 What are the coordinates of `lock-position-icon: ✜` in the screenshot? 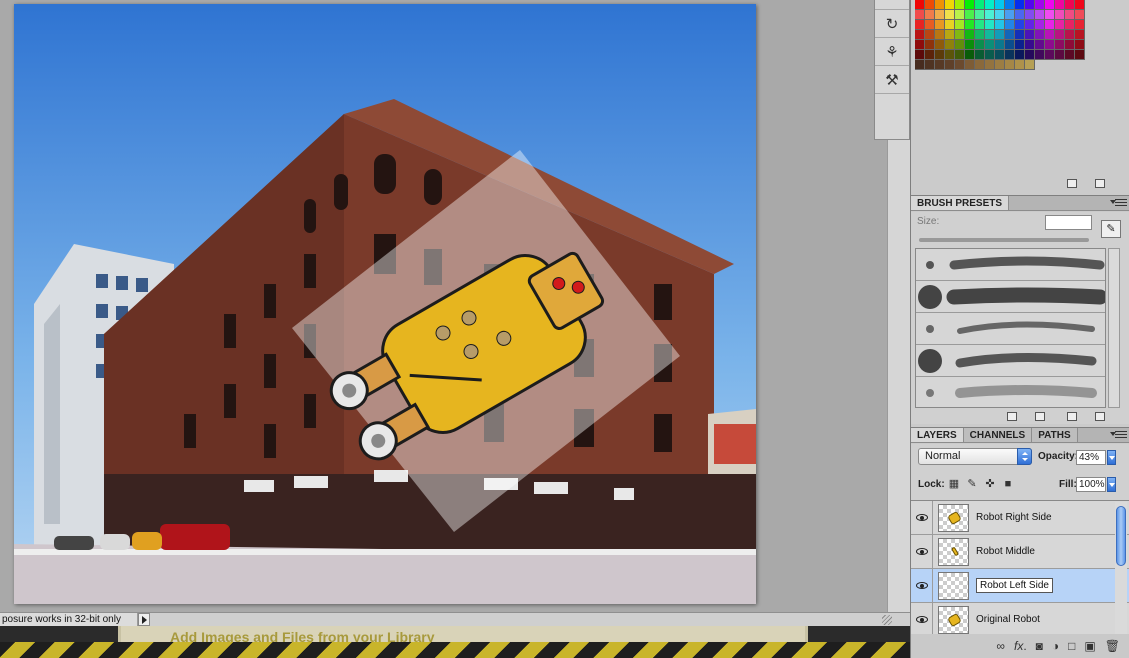 It's located at (990, 484).